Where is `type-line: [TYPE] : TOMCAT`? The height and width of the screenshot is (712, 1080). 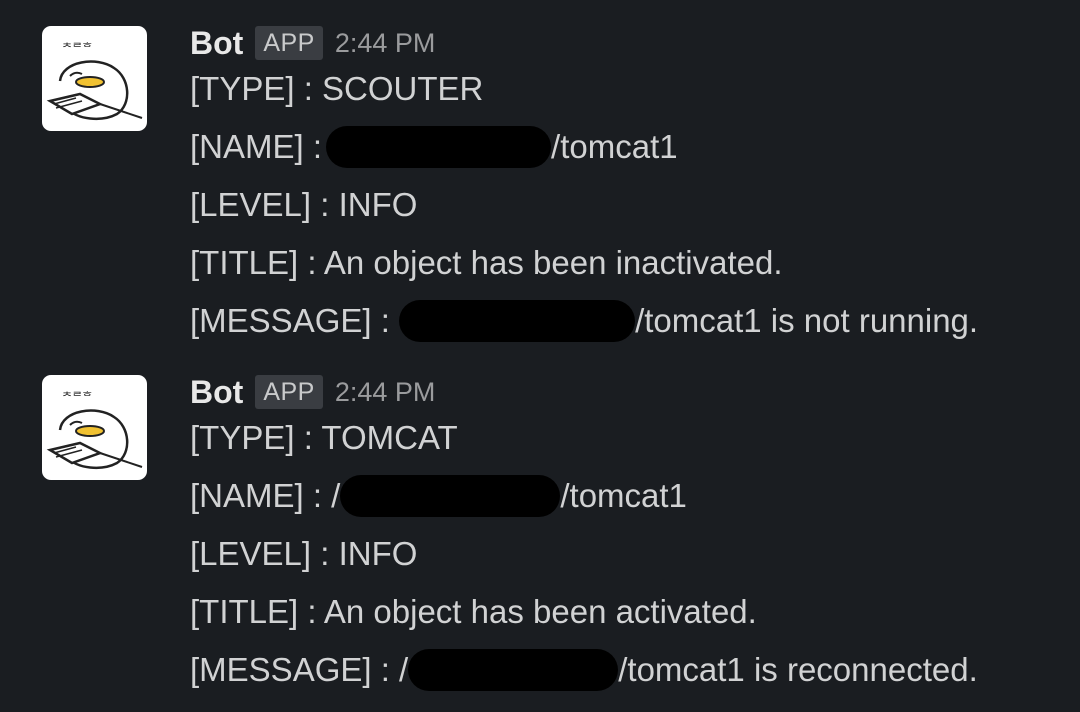 type-line: [TYPE] : TOMCAT is located at coordinates (324, 437).